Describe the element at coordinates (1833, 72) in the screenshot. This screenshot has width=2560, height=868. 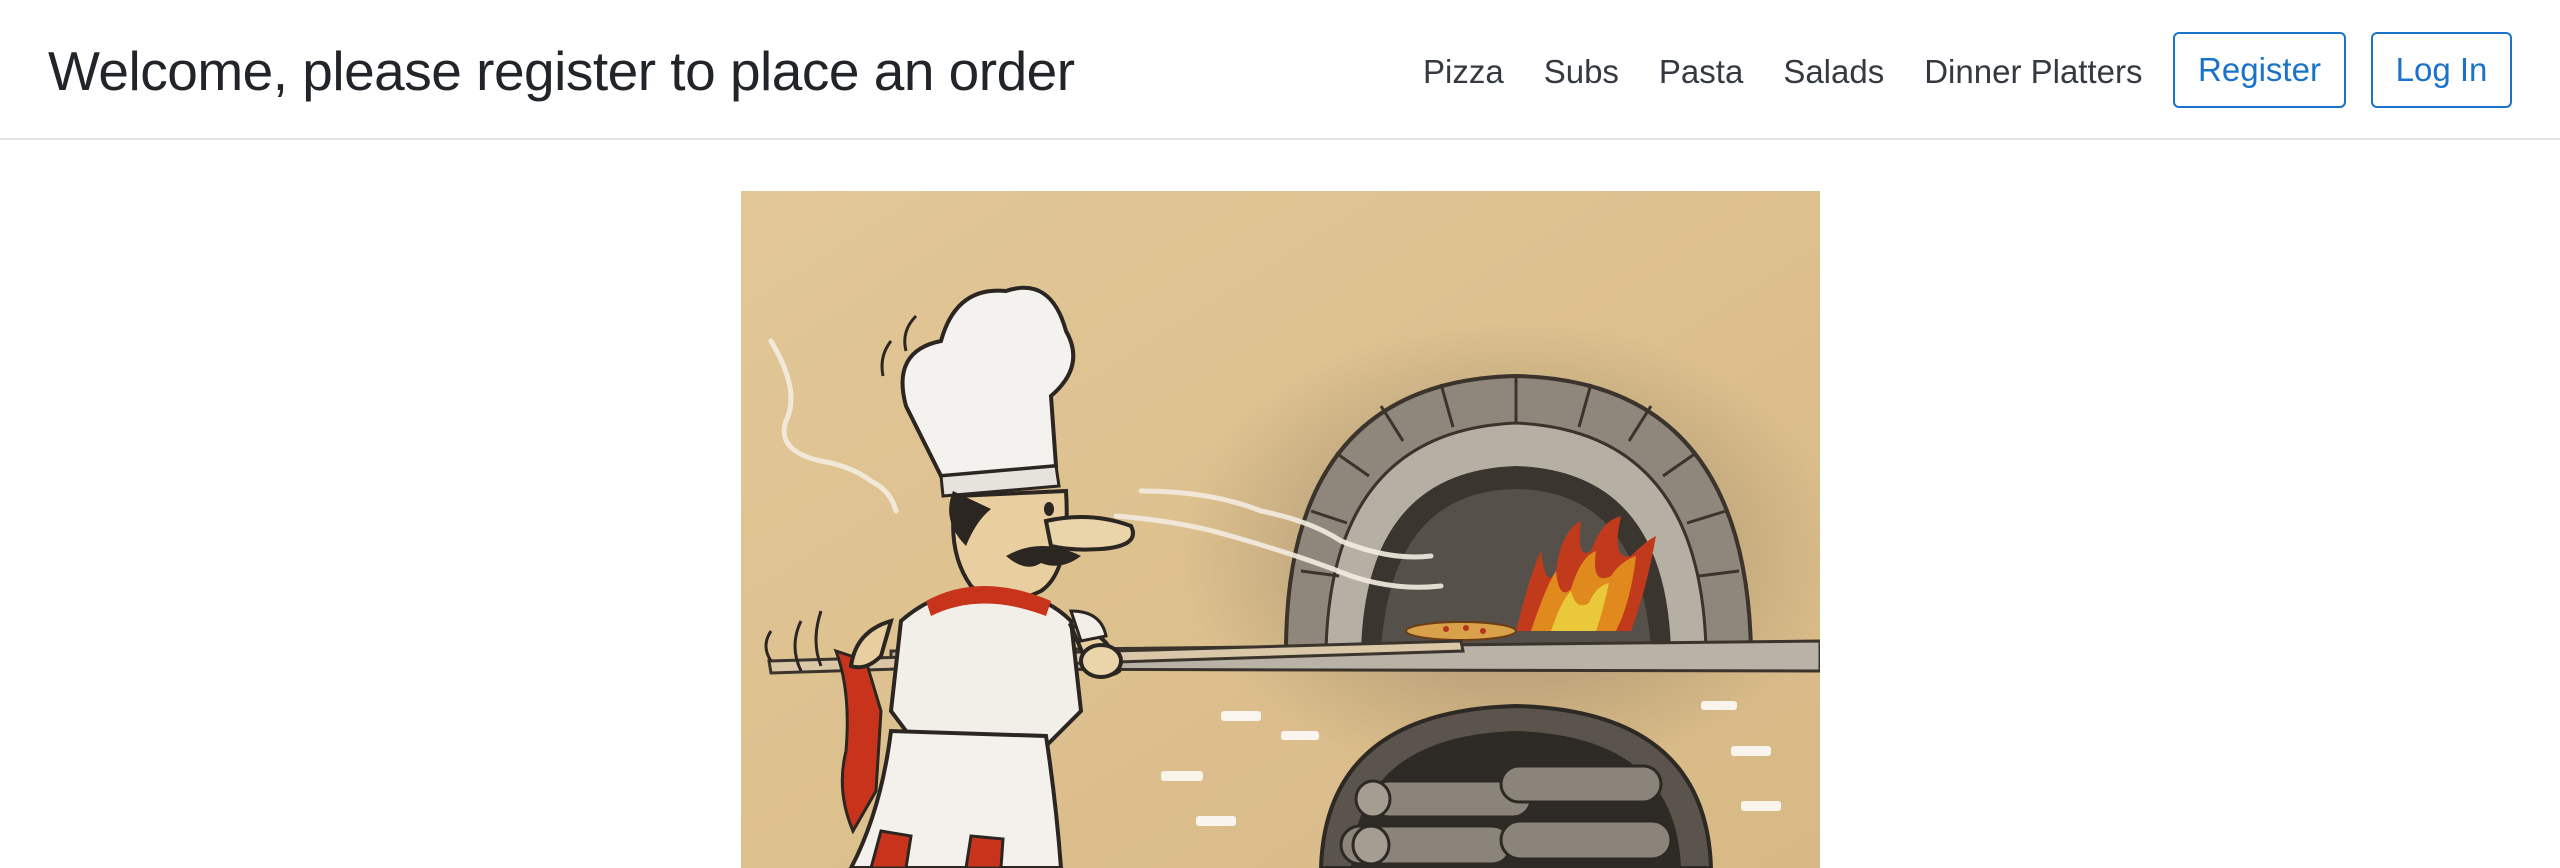
I see `nav-link-salads: Salads` at that location.